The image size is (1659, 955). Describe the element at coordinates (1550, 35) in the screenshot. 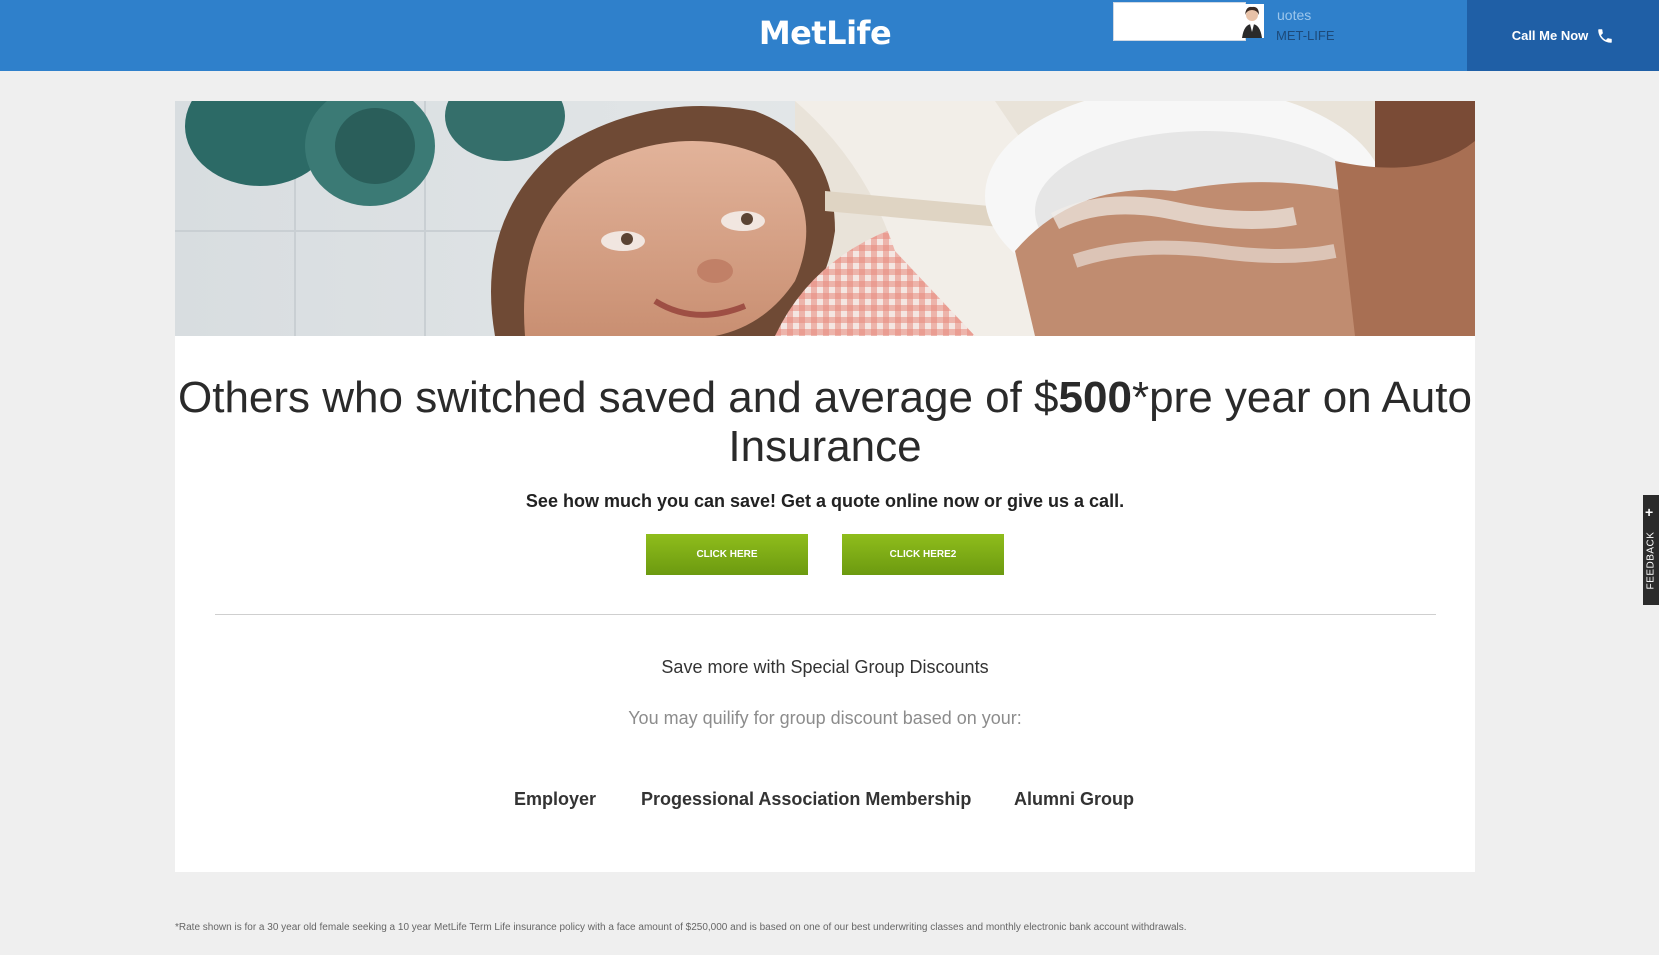

I see `call-me-now-label: Call Me Now` at that location.